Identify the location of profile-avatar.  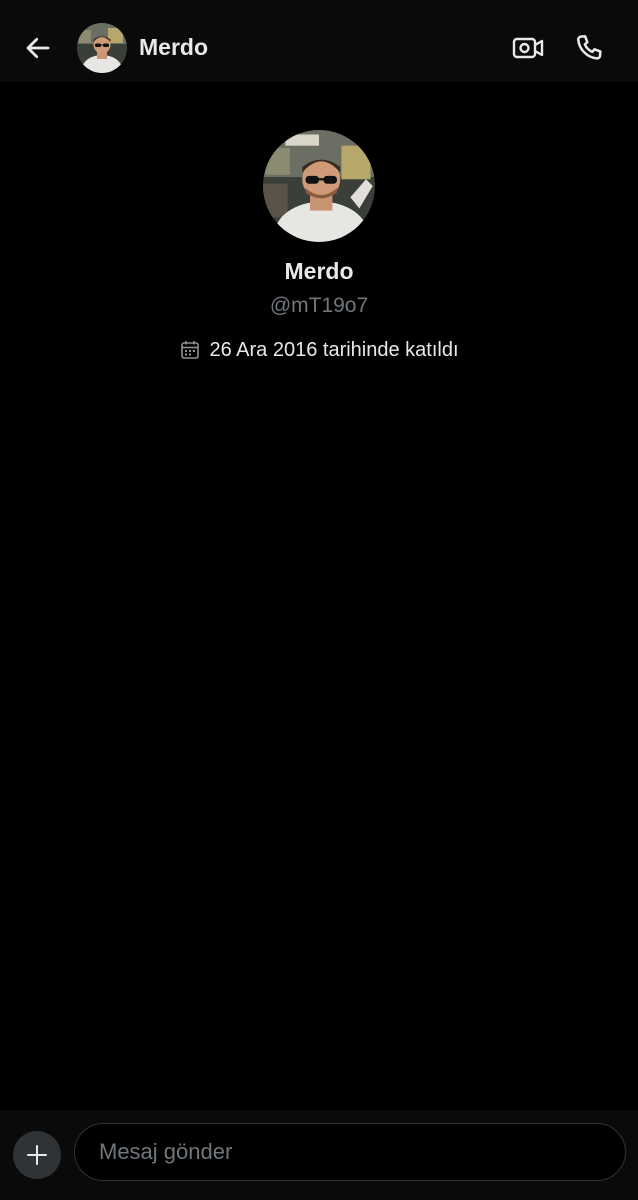
(319, 186).